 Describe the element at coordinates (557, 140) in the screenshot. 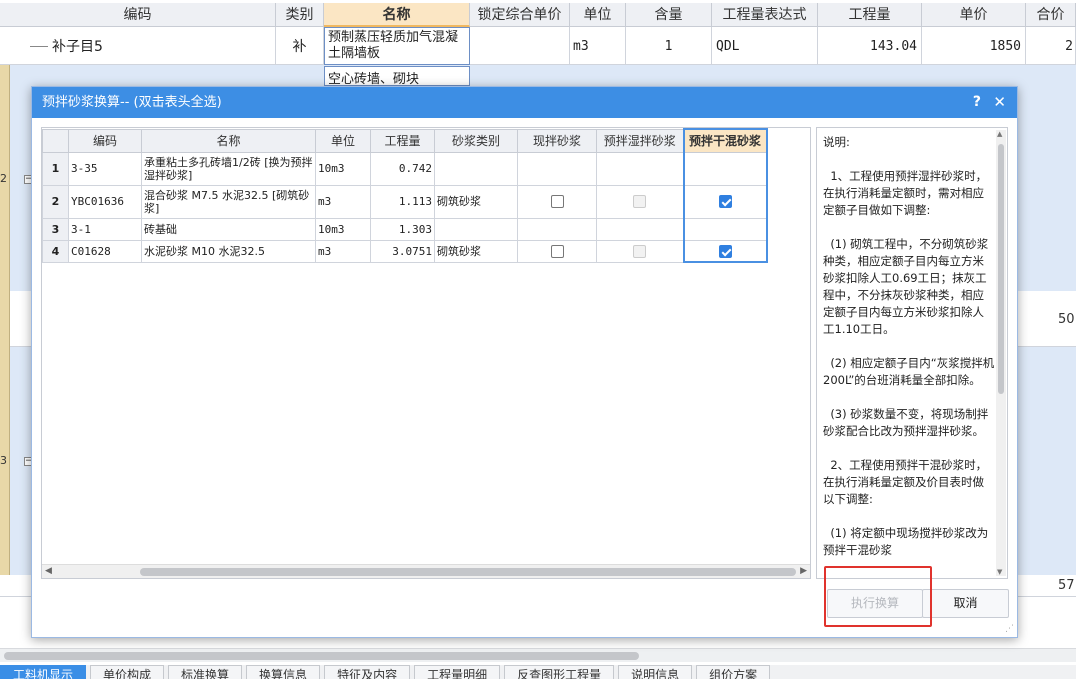

I see `col-header-site-mortar: 现拌砂浆` at that location.